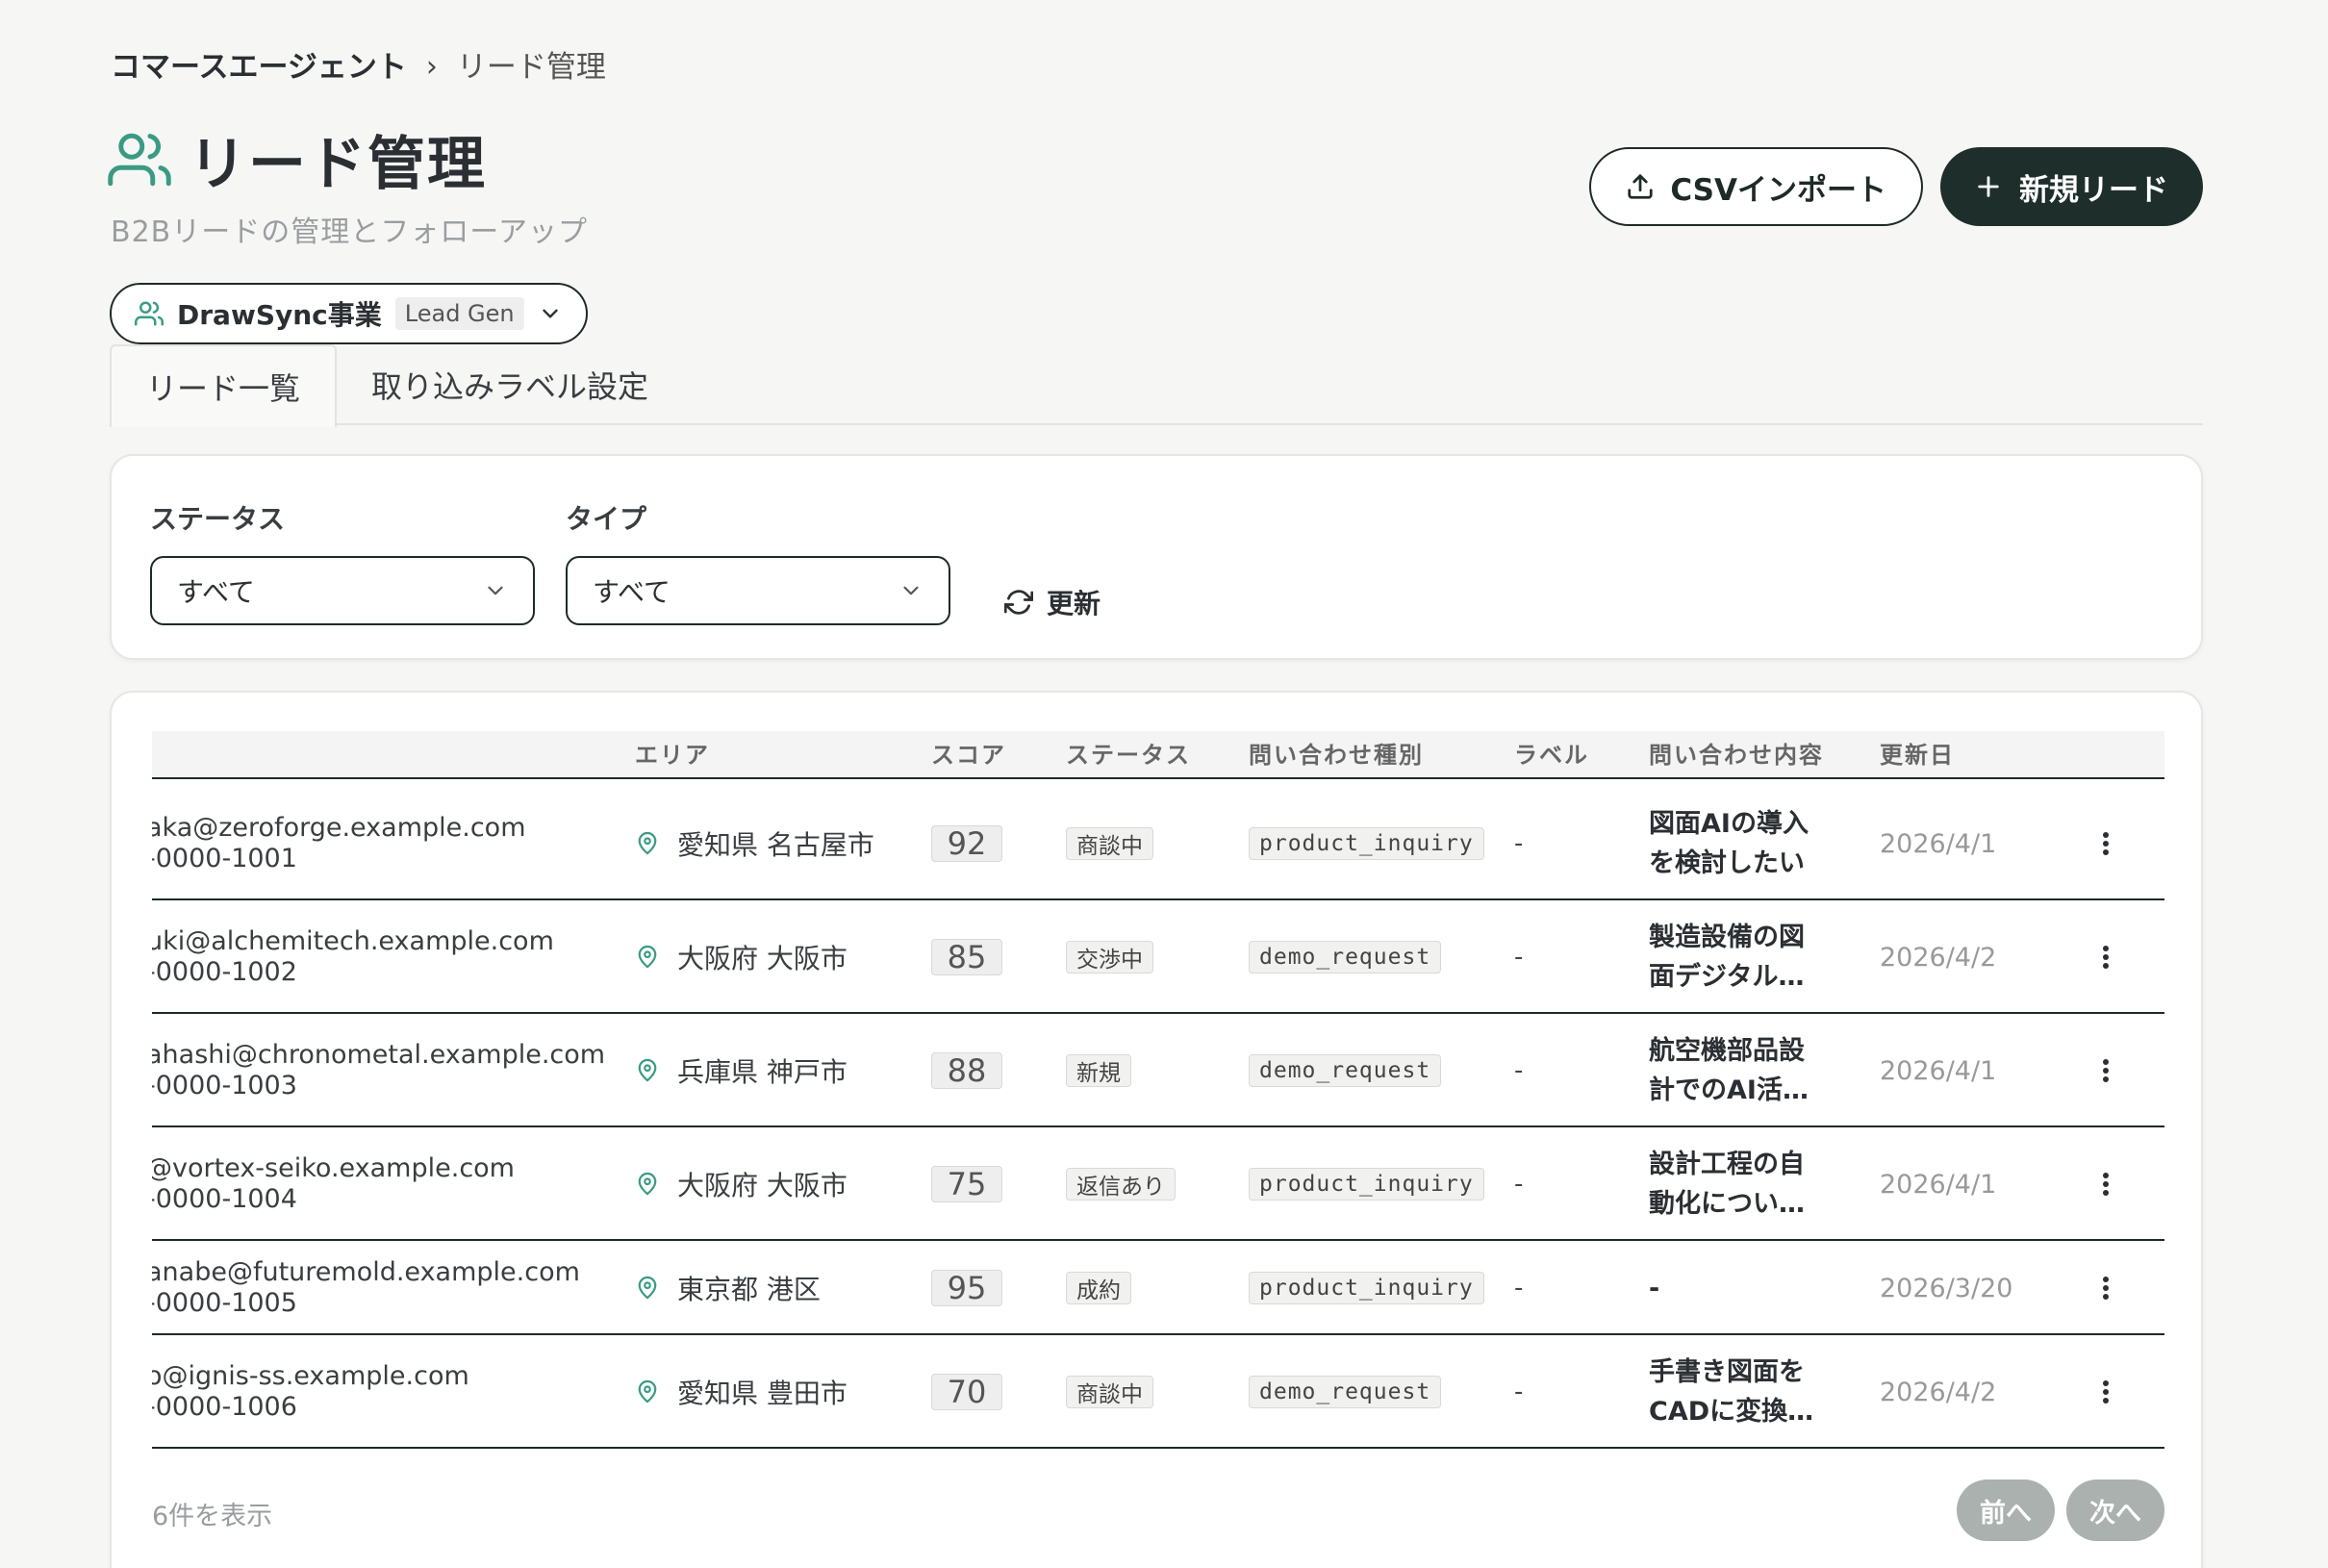  Describe the element at coordinates (2061, 1510) in the screenshot. I see `pagination: 前へ 次へ` at that location.